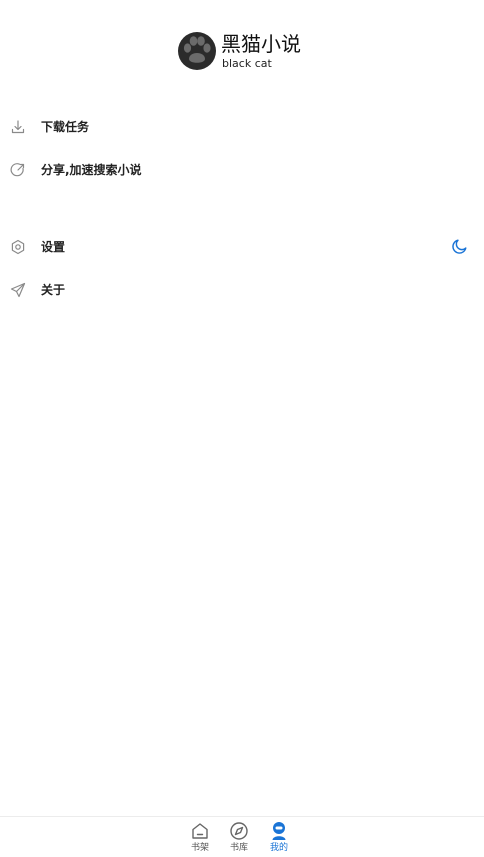 The height and width of the screenshot is (857, 484). Describe the element at coordinates (242, 170) in the screenshot. I see `menu-item-share: 分享,加速搜索小说` at that location.